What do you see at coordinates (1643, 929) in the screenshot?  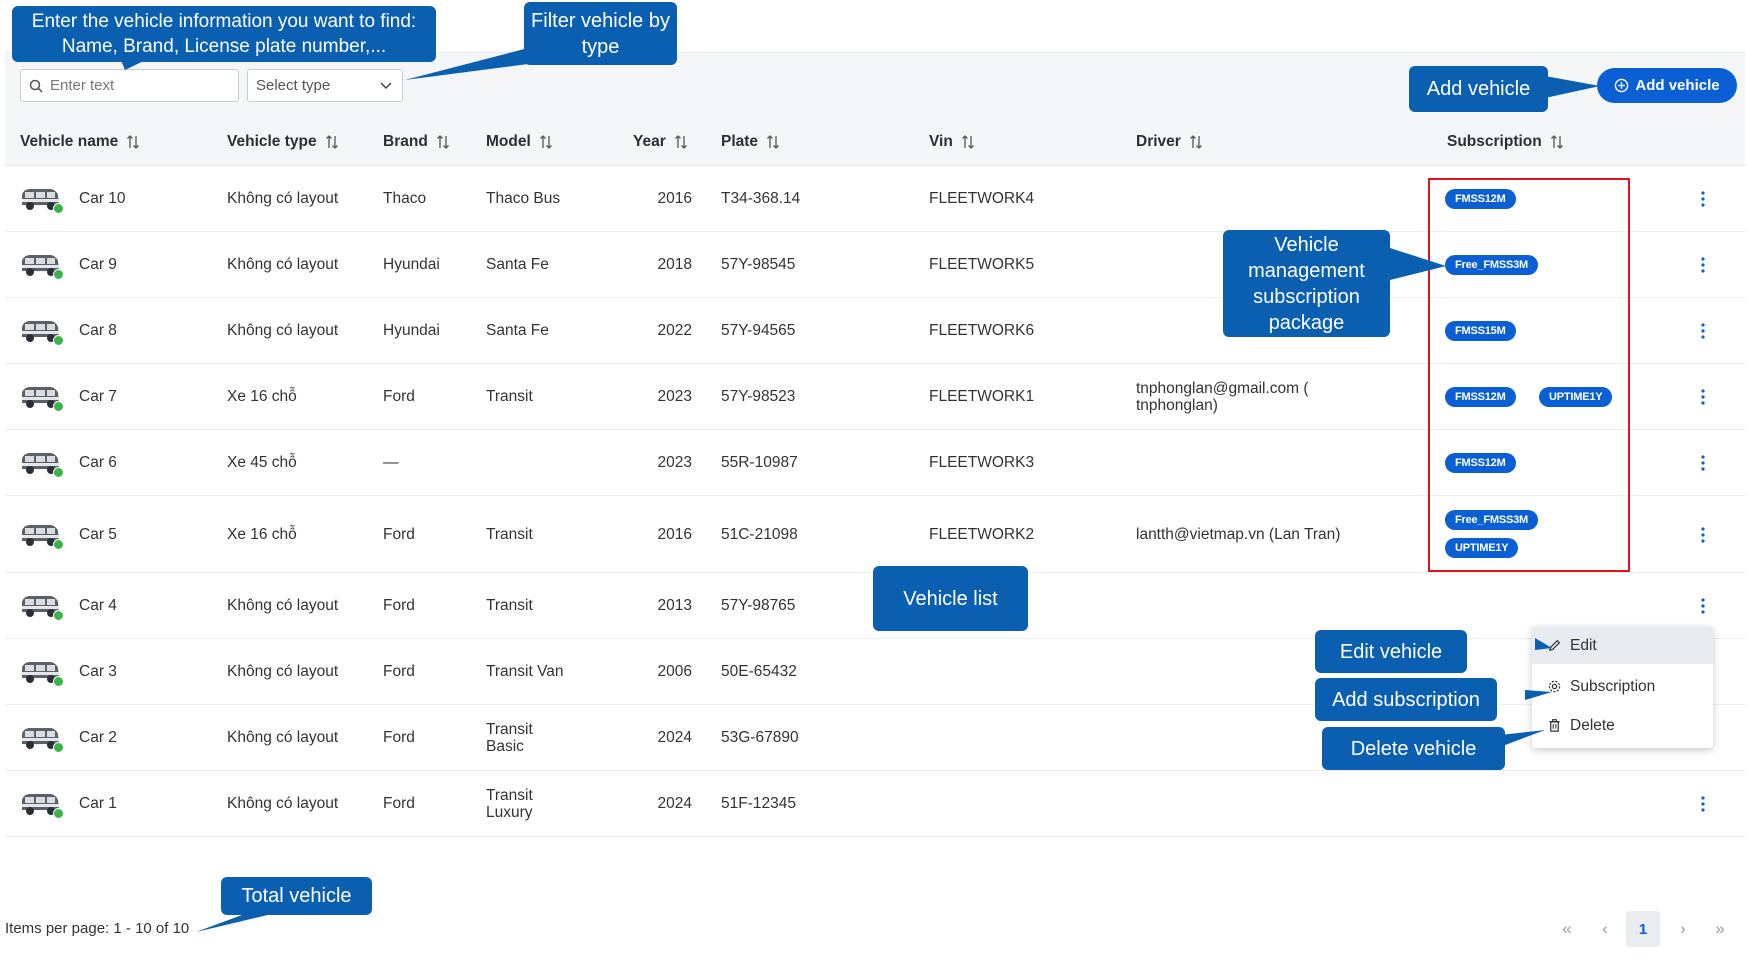 I see `current-page-button: 1` at bounding box center [1643, 929].